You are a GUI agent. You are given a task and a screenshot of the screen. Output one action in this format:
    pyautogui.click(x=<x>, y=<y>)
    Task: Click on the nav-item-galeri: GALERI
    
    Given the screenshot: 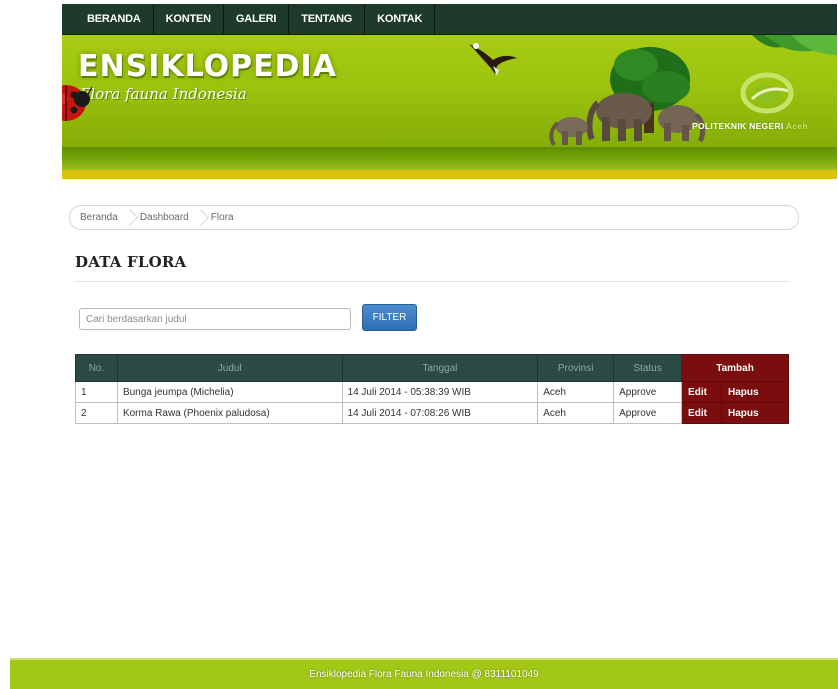 What is the action you would take?
    pyautogui.click(x=257, y=19)
    